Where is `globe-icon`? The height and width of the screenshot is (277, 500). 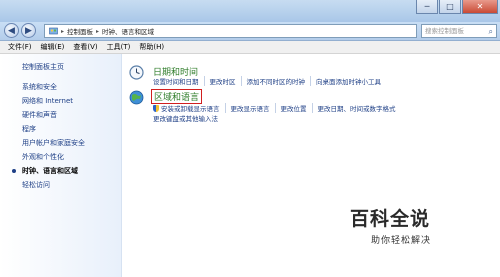 globe-icon is located at coordinates (136, 97).